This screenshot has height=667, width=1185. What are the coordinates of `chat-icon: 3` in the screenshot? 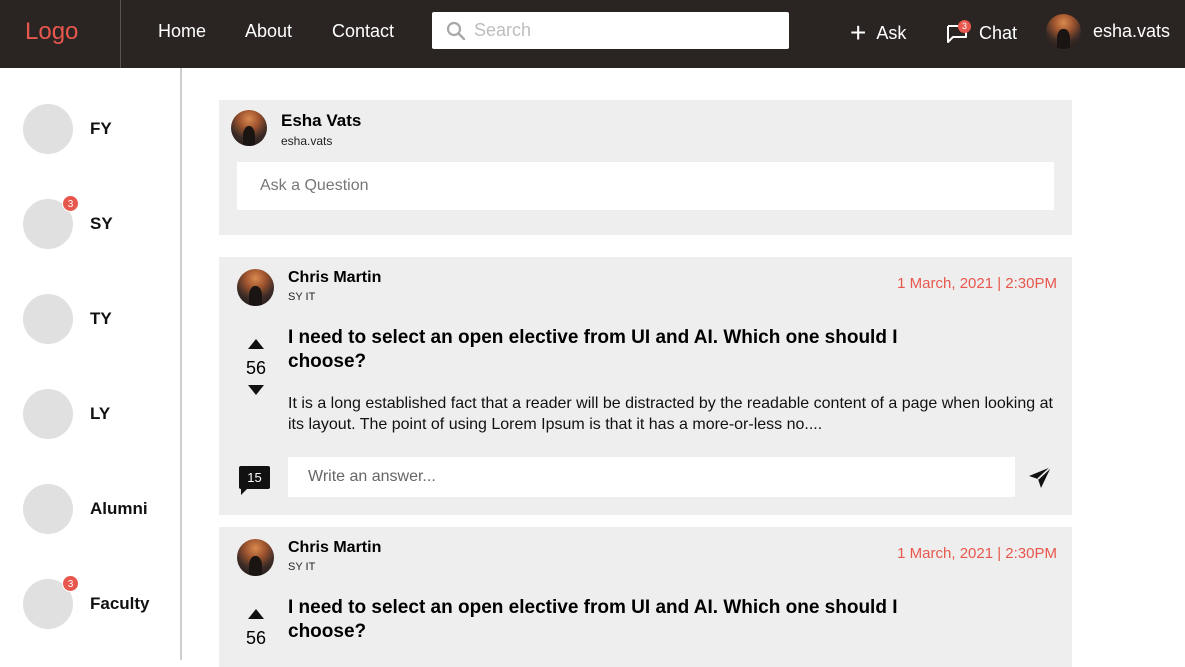 It's located at (958, 32).